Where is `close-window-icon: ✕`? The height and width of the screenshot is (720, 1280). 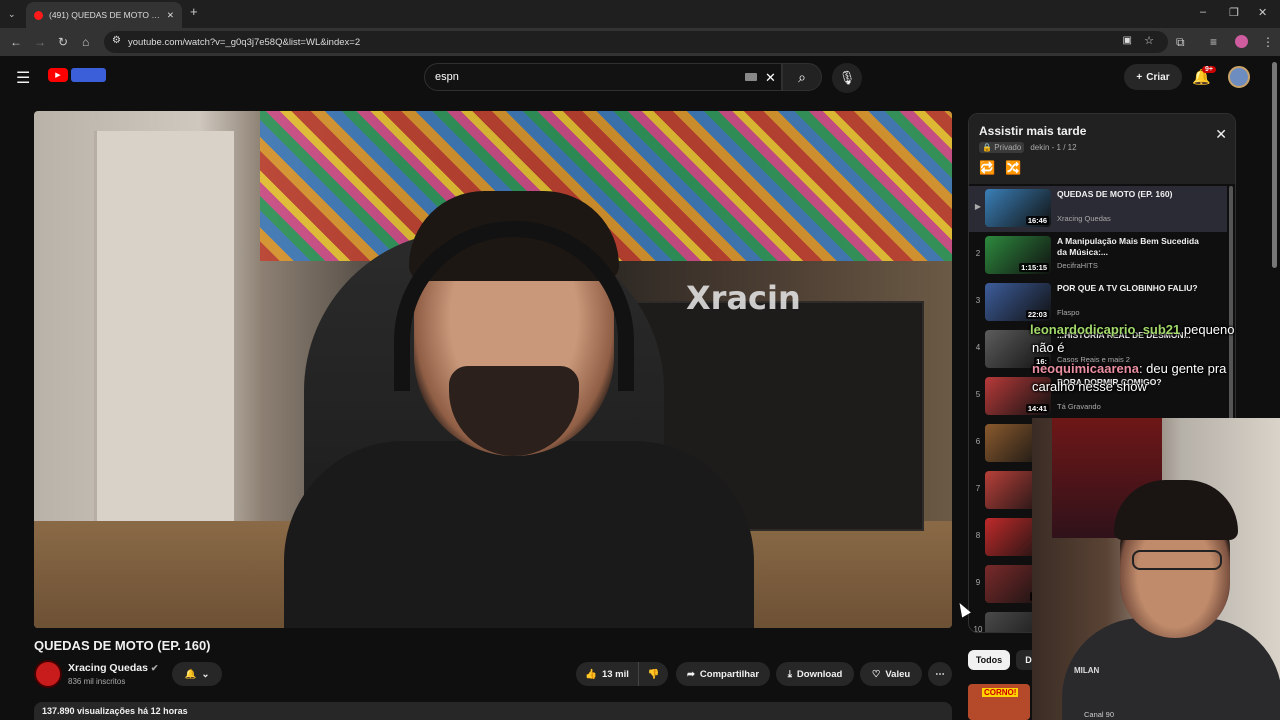 close-window-icon: ✕ is located at coordinates (1262, 12).